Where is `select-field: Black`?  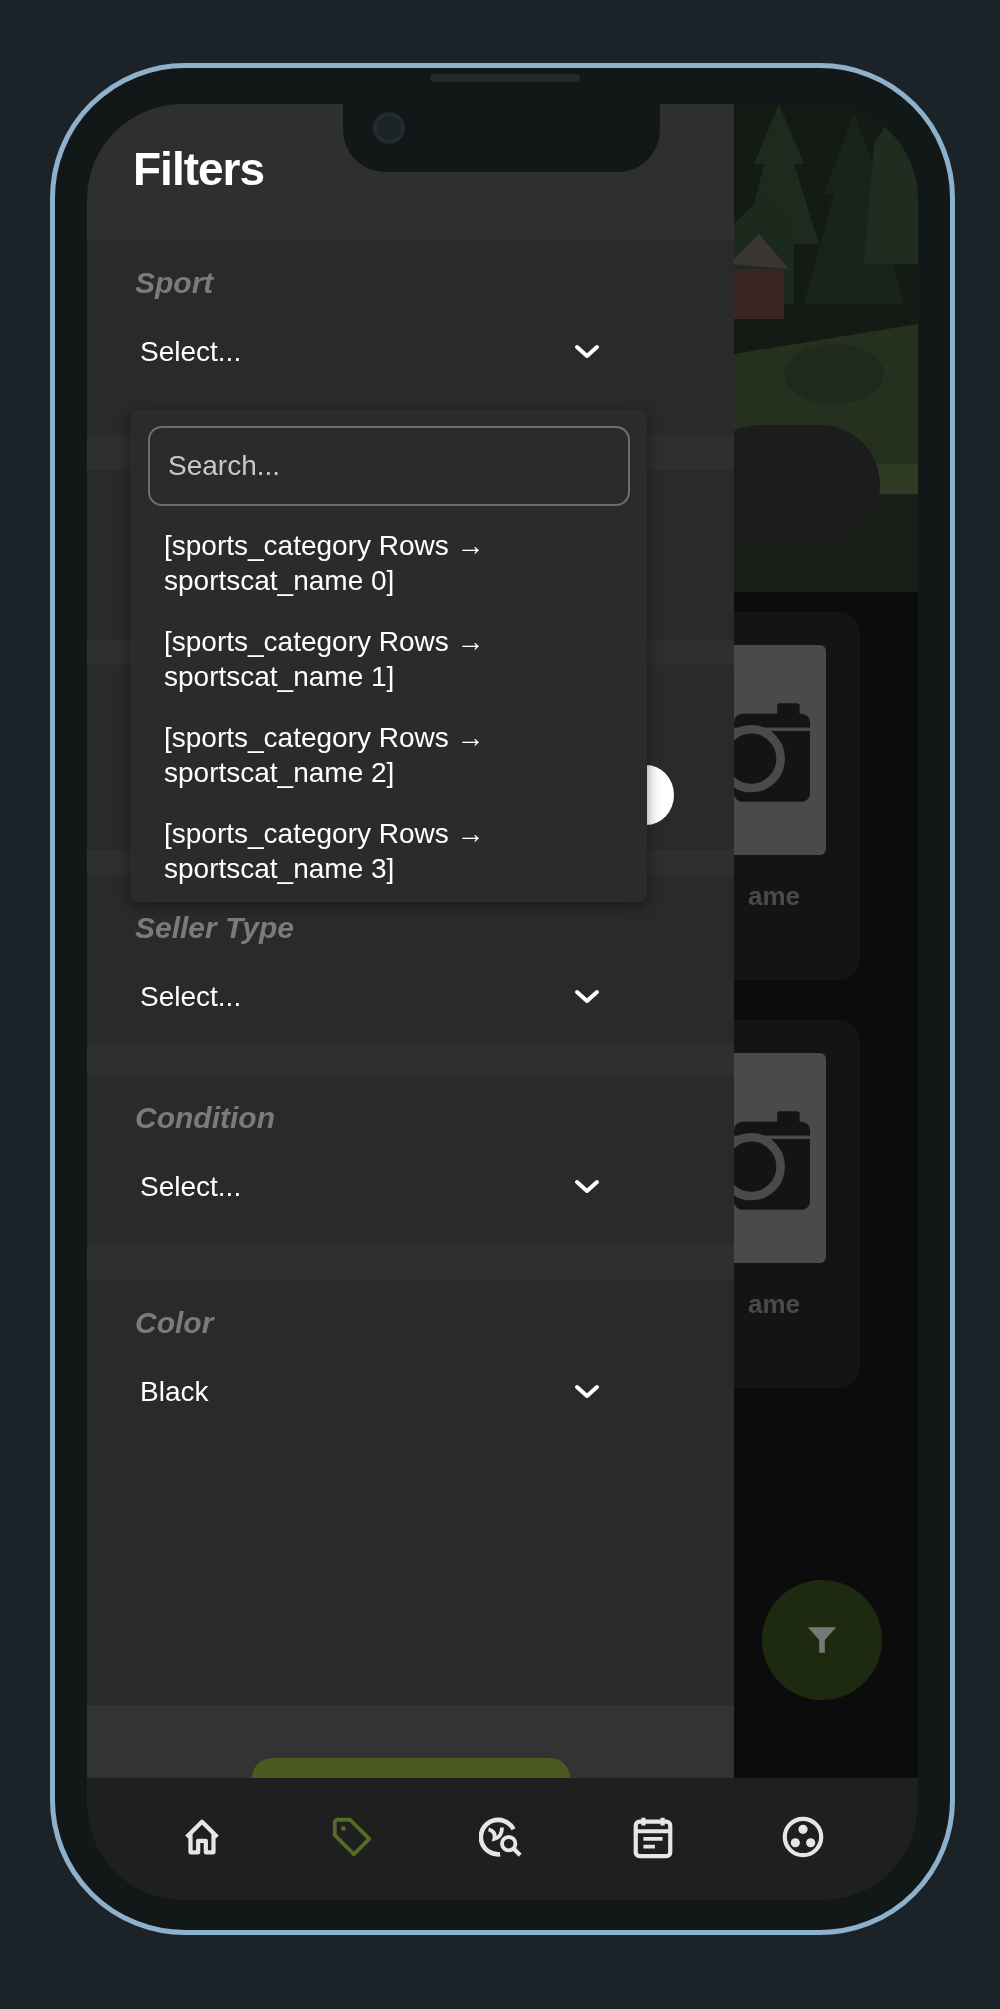 select-field: Black is located at coordinates (370, 1392).